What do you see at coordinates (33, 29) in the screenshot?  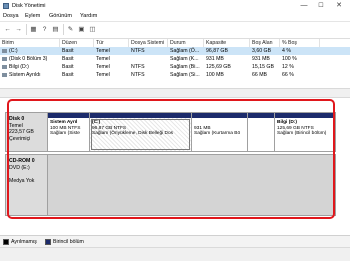 I see `console-tree-icon: ▦` at bounding box center [33, 29].